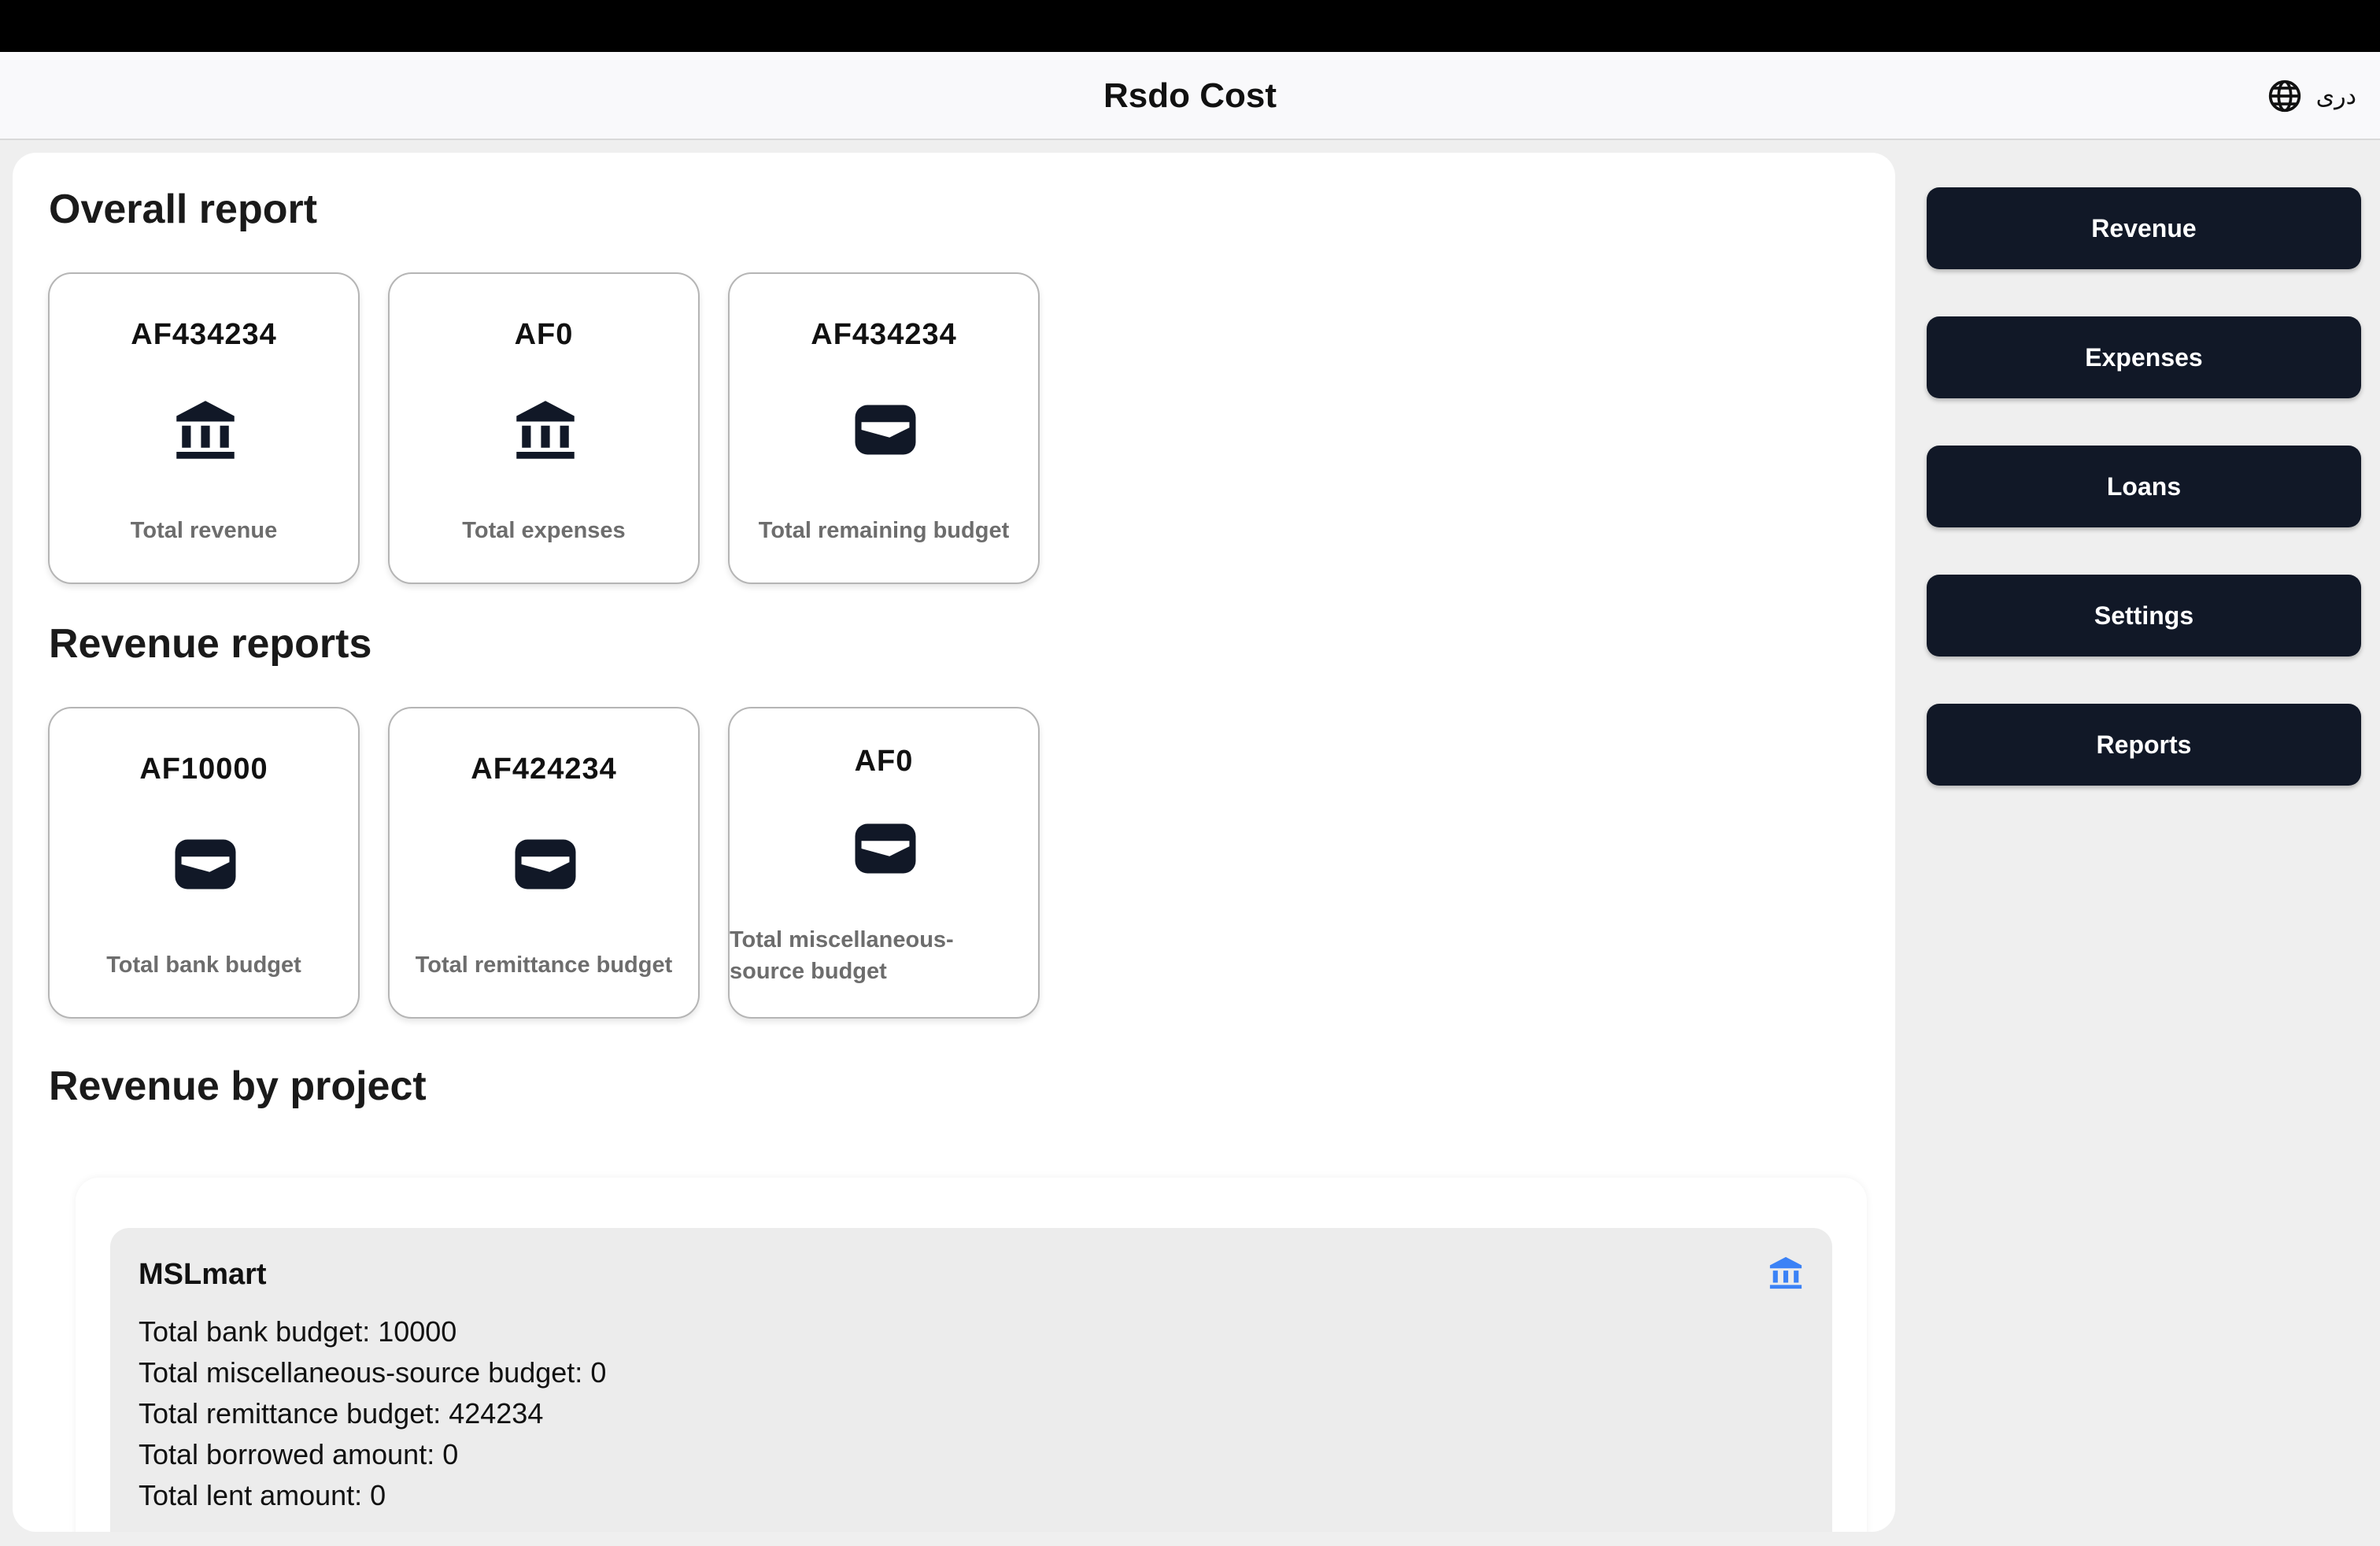 The width and height of the screenshot is (2380, 1546). I want to click on project-name: MSLmart, so click(203, 1274).